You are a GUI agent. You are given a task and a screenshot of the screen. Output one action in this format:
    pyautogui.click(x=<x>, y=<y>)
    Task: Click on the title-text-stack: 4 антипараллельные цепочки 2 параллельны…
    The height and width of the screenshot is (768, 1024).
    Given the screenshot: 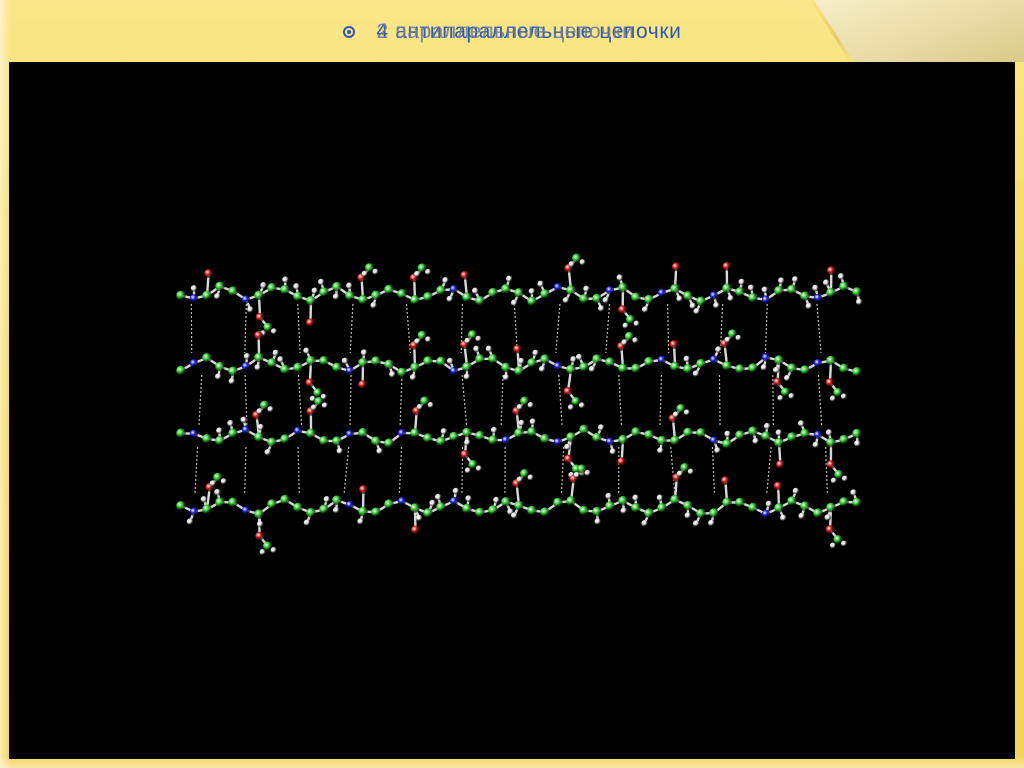 What is the action you would take?
    pyautogui.click(x=529, y=32)
    